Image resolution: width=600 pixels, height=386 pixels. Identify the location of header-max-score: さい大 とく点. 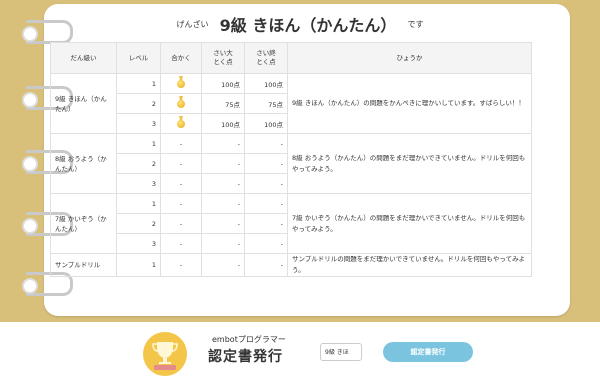
(223, 58).